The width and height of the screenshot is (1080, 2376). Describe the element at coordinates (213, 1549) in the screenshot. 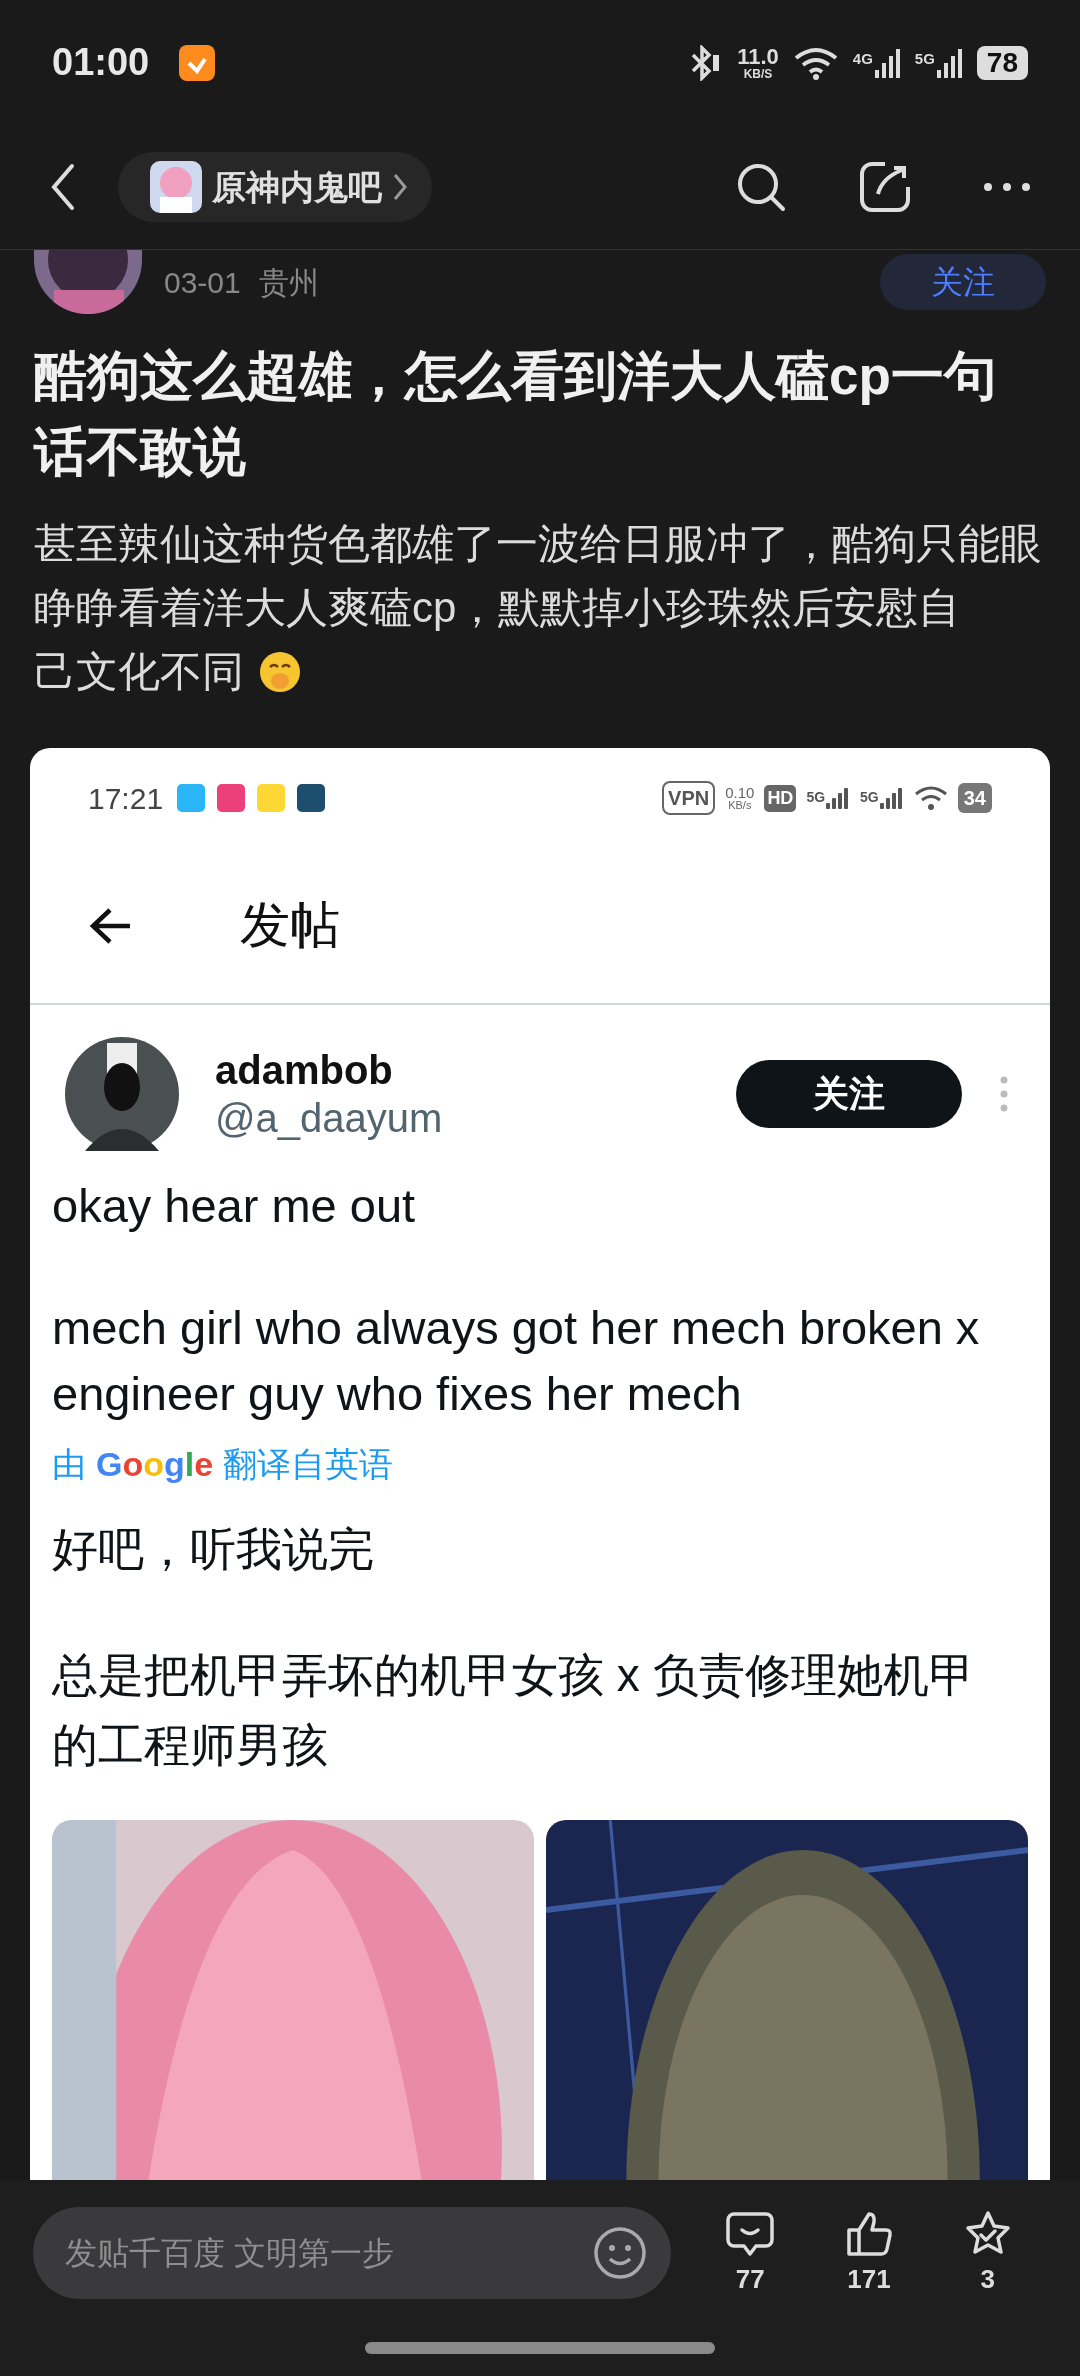

I see `translated-text: 好吧，听我说完` at that location.